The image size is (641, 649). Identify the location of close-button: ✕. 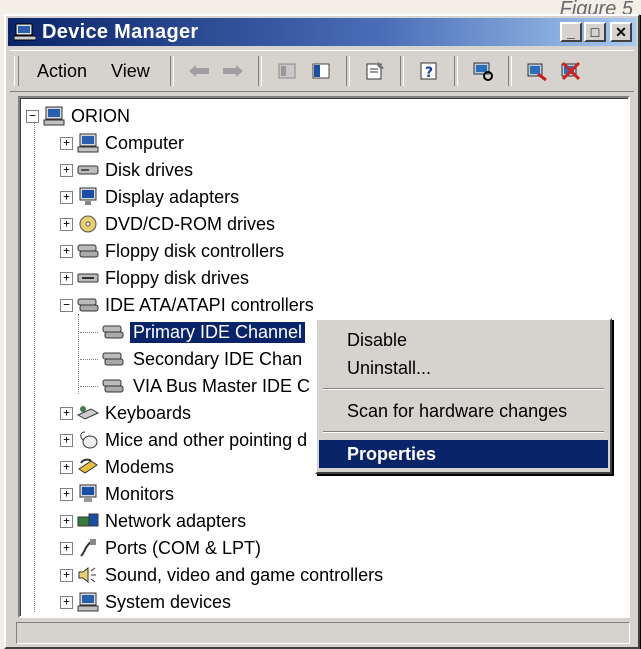
(621, 32).